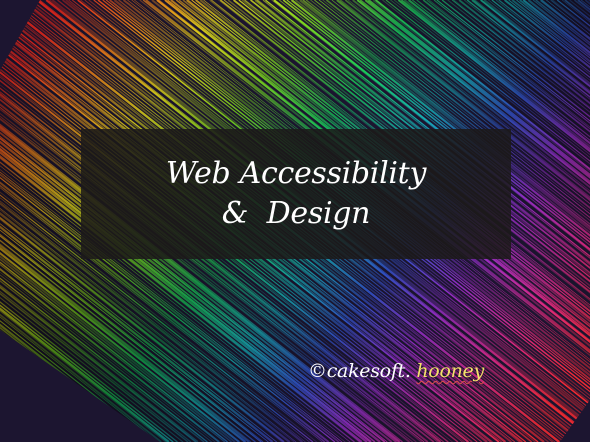  What do you see at coordinates (296, 213) in the screenshot?
I see `title-line-2: & Design` at bounding box center [296, 213].